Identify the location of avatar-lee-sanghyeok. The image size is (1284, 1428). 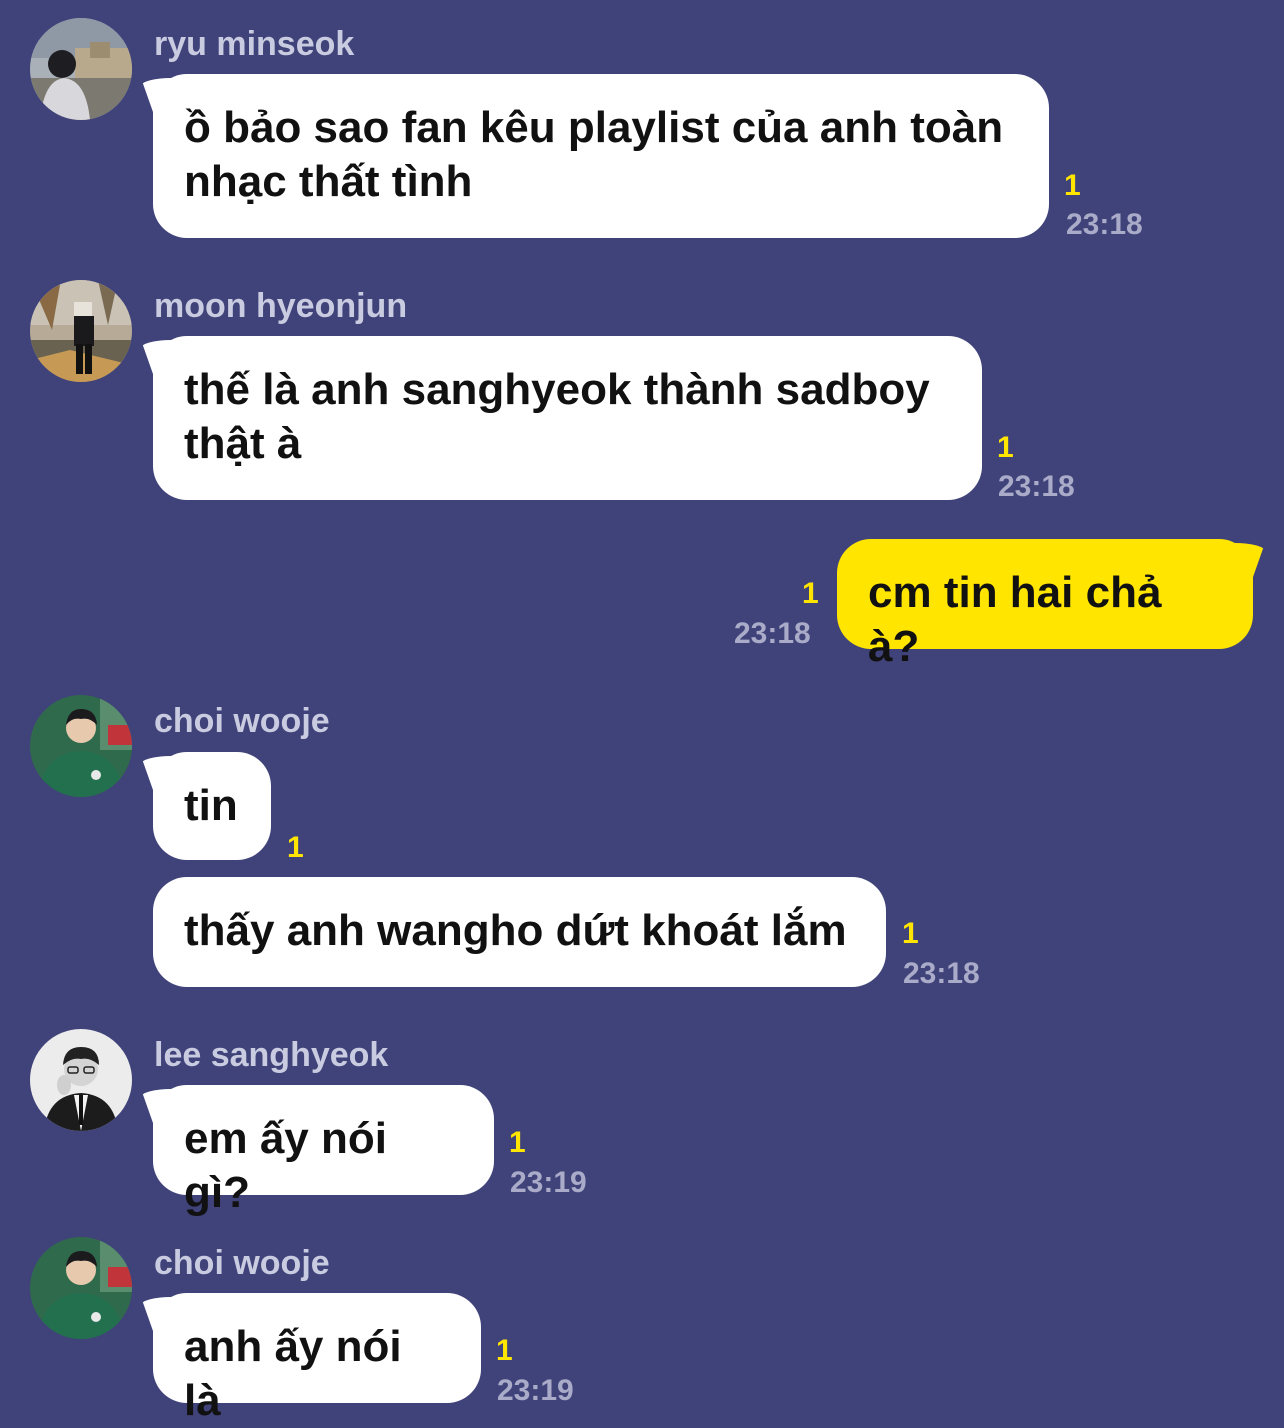
(81, 1080).